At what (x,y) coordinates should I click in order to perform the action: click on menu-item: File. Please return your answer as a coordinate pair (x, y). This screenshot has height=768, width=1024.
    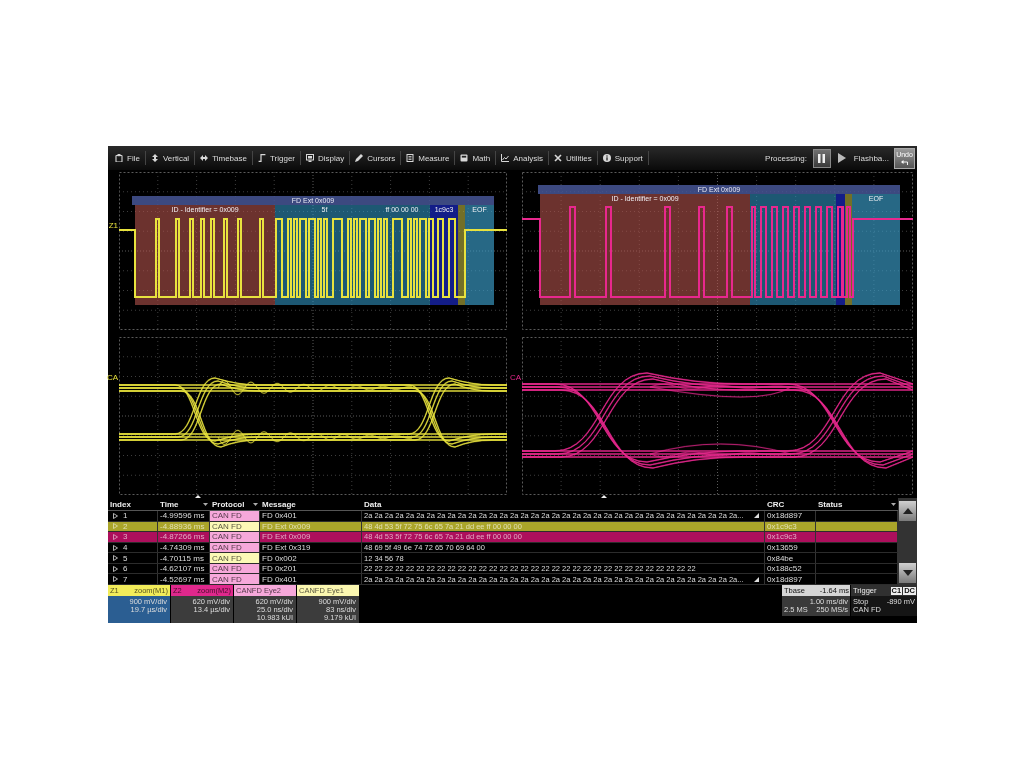
    Looking at the image, I should click on (127, 158).